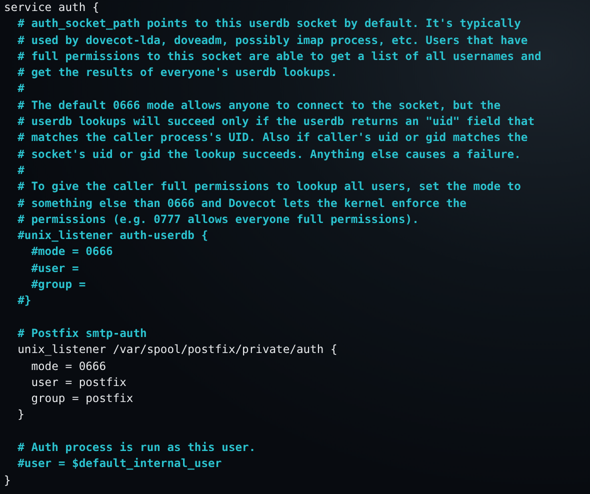 The width and height of the screenshot is (590, 494). What do you see at coordinates (269, 154) in the screenshot?
I see `comment-line: # socket's uid or gid the lookup succeeds. Anything else causes a failure.` at bounding box center [269, 154].